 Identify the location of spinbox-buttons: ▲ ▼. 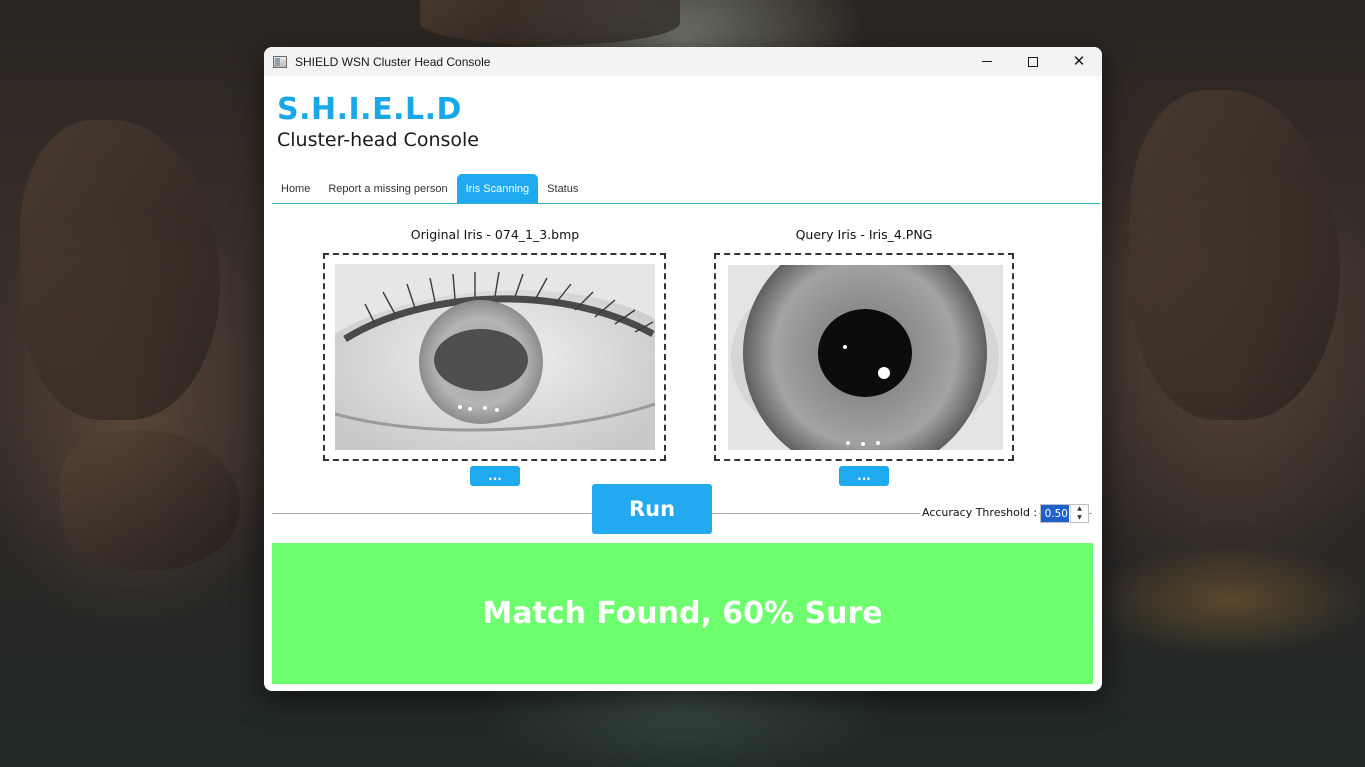
(1079, 513).